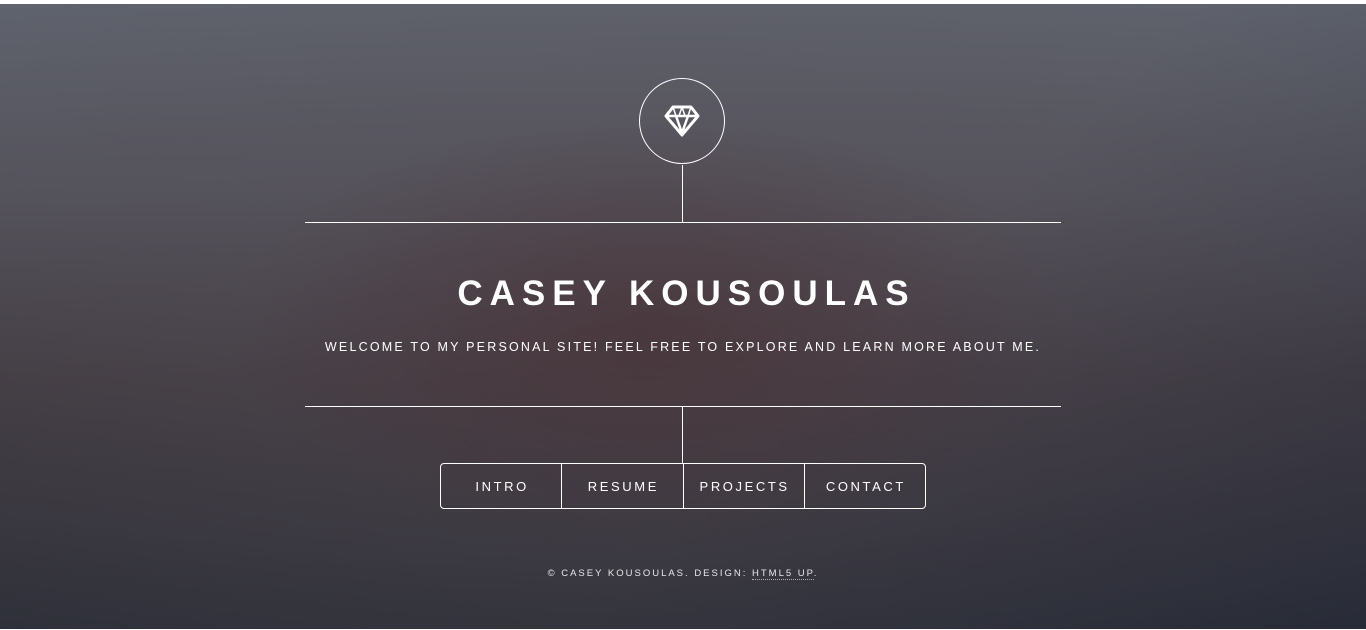 The height and width of the screenshot is (630, 1366). What do you see at coordinates (721, 573) in the screenshot?
I see `design-label: DESIGN:` at bounding box center [721, 573].